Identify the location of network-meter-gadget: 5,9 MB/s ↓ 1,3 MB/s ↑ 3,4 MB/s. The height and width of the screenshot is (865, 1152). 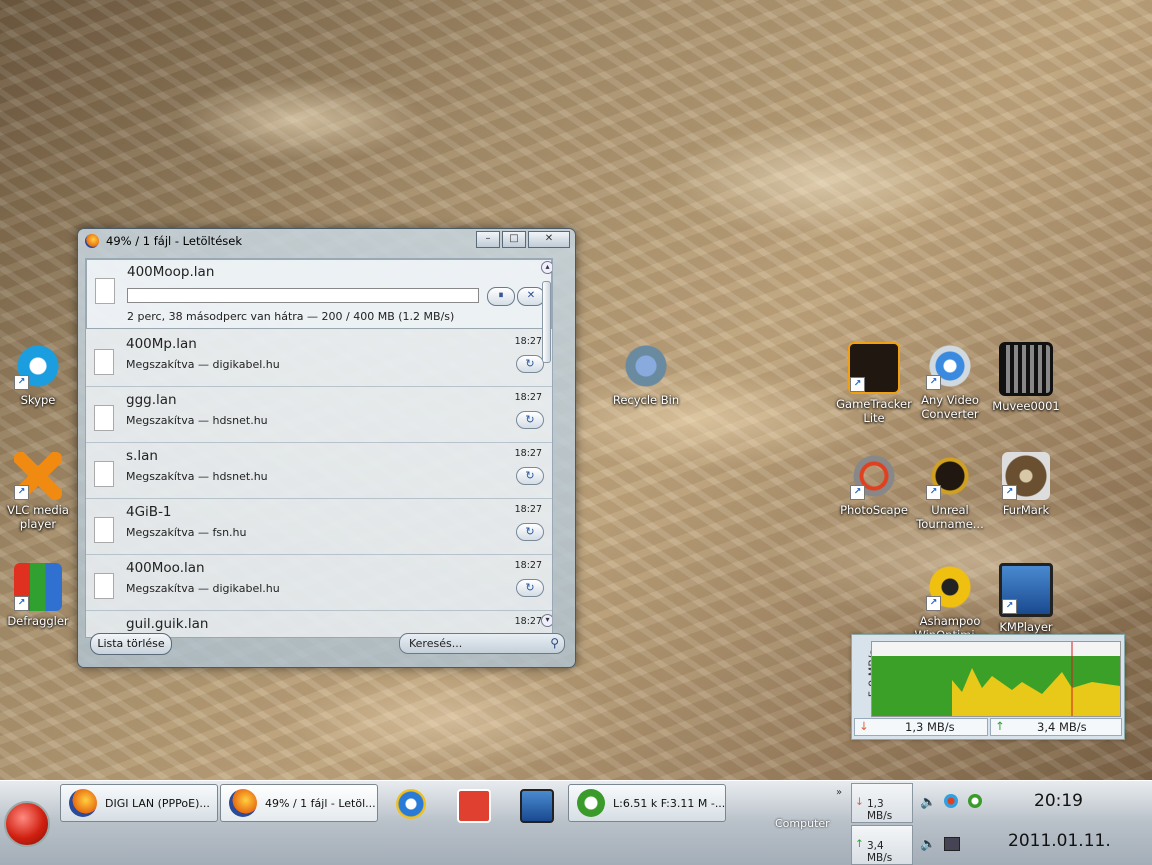
(988, 687).